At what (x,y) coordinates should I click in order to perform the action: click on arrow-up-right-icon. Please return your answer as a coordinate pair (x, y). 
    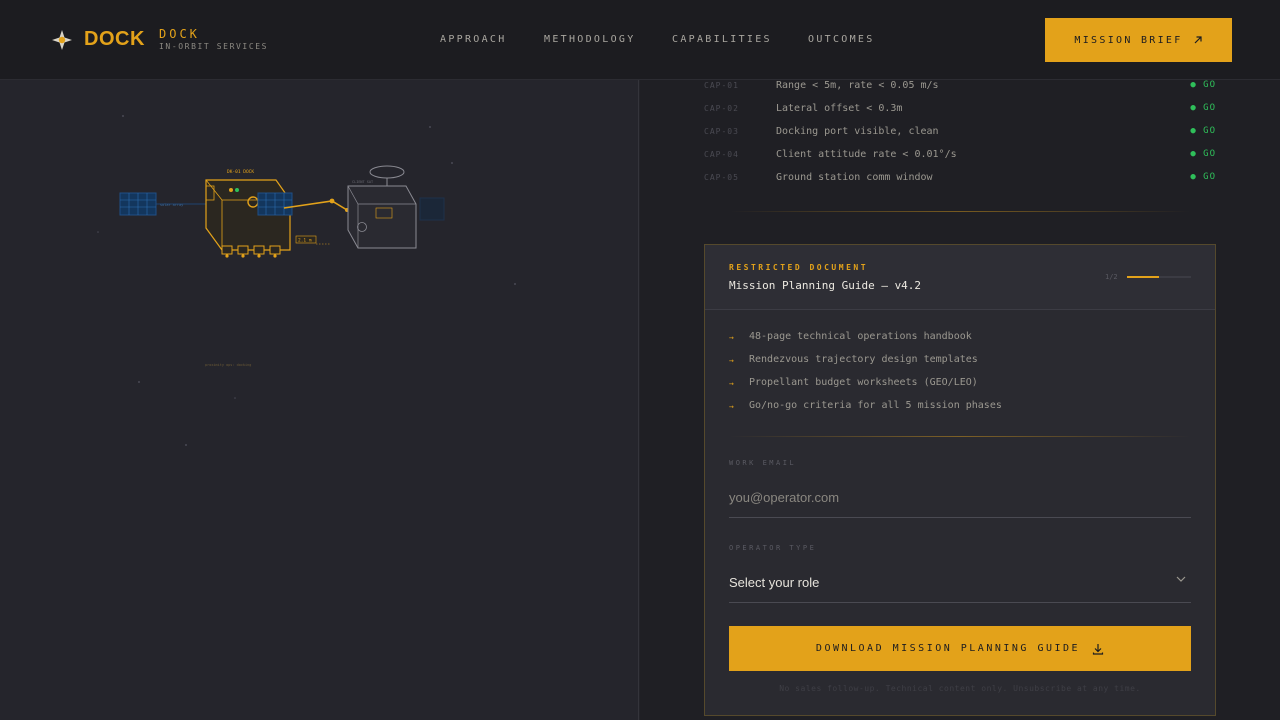
    Looking at the image, I should click on (1198, 40).